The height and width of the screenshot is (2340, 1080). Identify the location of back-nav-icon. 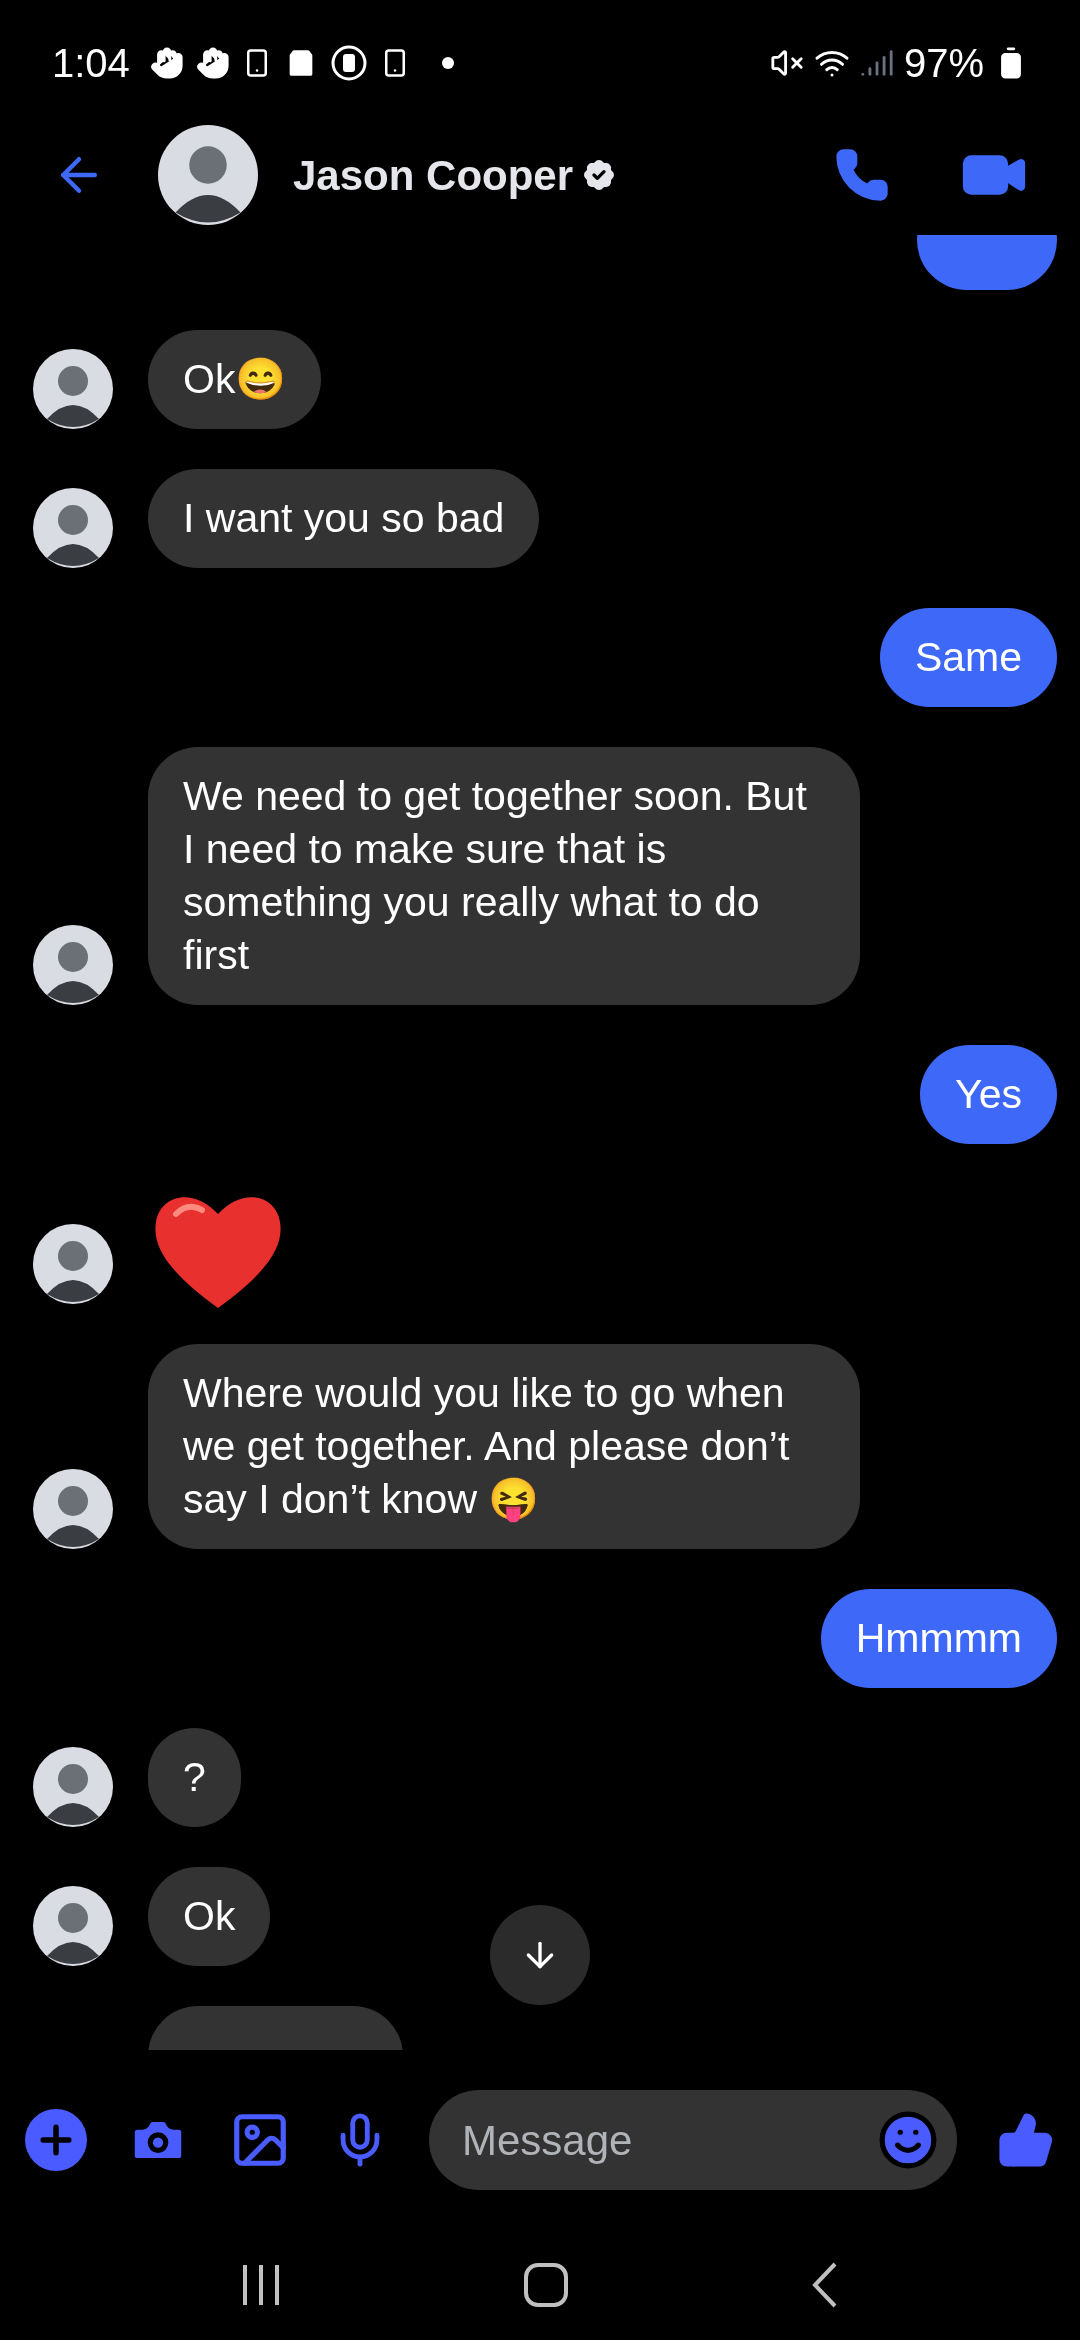
(824, 2285).